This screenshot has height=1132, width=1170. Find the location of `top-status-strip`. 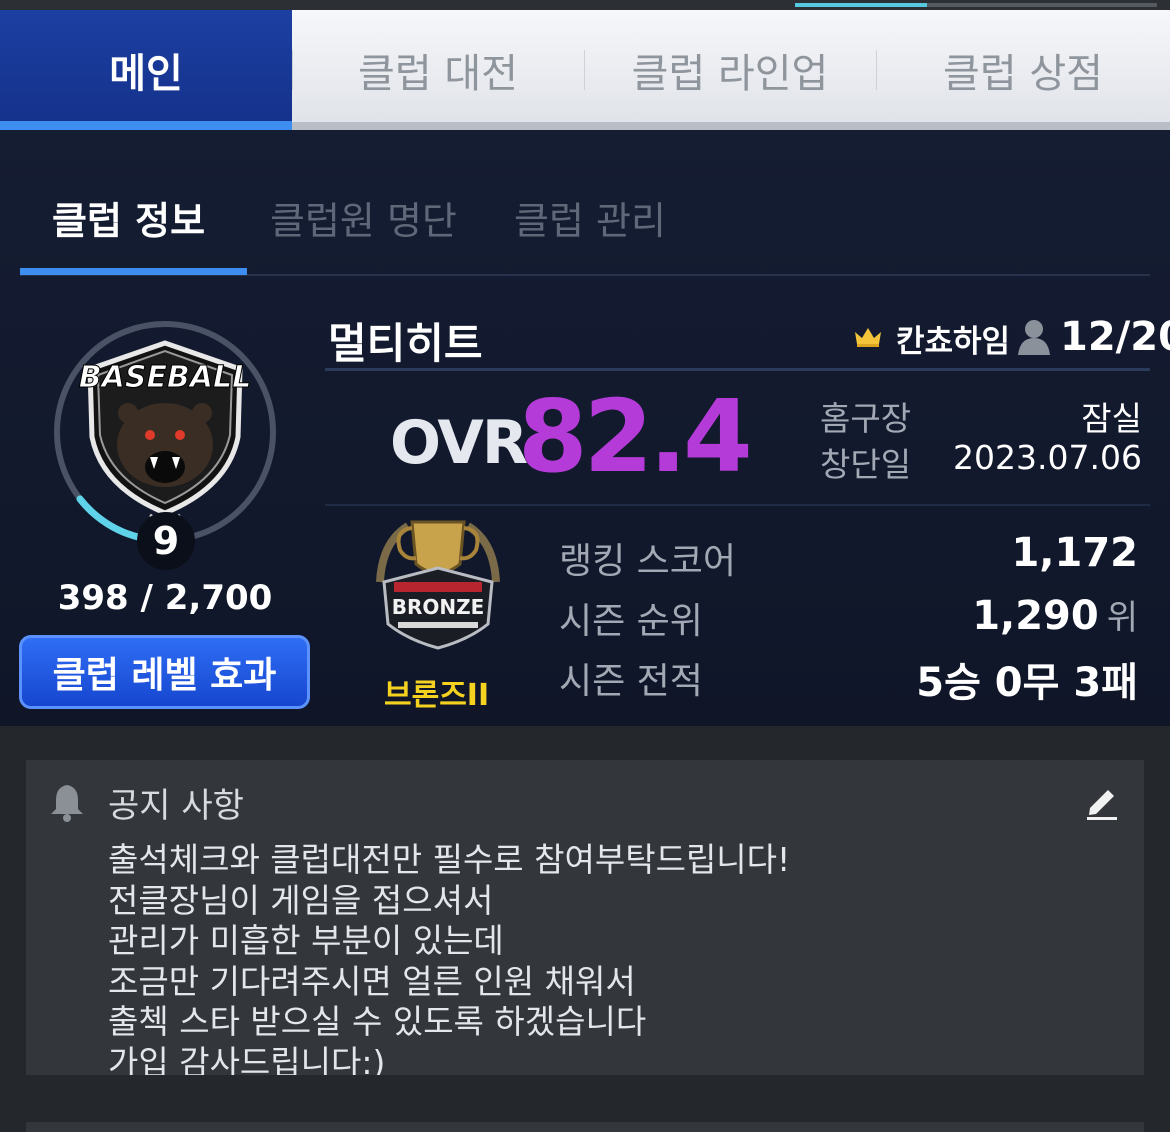

top-status-strip is located at coordinates (585, 5).